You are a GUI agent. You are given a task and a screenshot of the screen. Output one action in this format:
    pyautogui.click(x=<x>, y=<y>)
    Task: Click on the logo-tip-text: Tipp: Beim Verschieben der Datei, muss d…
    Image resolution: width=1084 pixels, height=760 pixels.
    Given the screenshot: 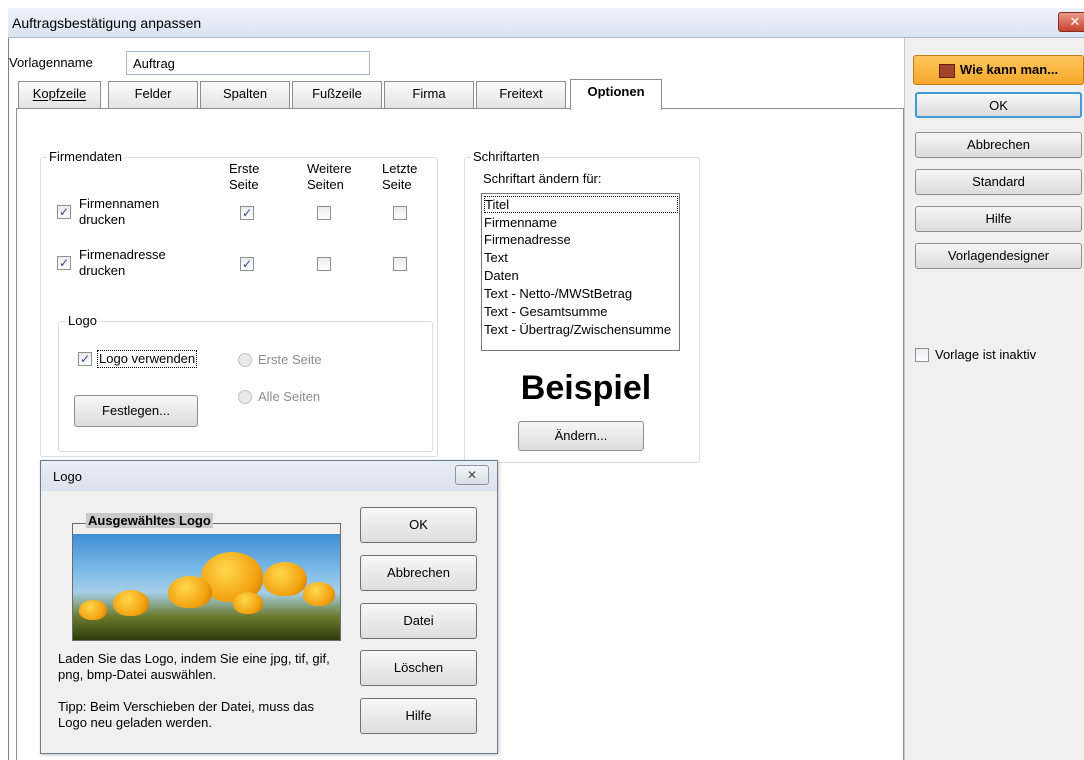 What is the action you would take?
    pyautogui.click(x=186, y=714)
    